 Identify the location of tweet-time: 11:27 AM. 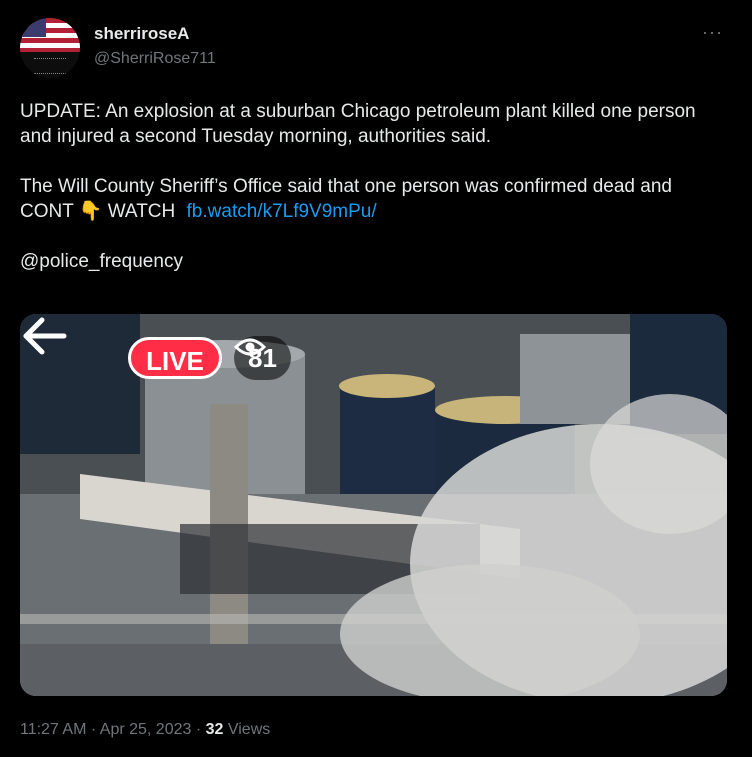
(53, 729).